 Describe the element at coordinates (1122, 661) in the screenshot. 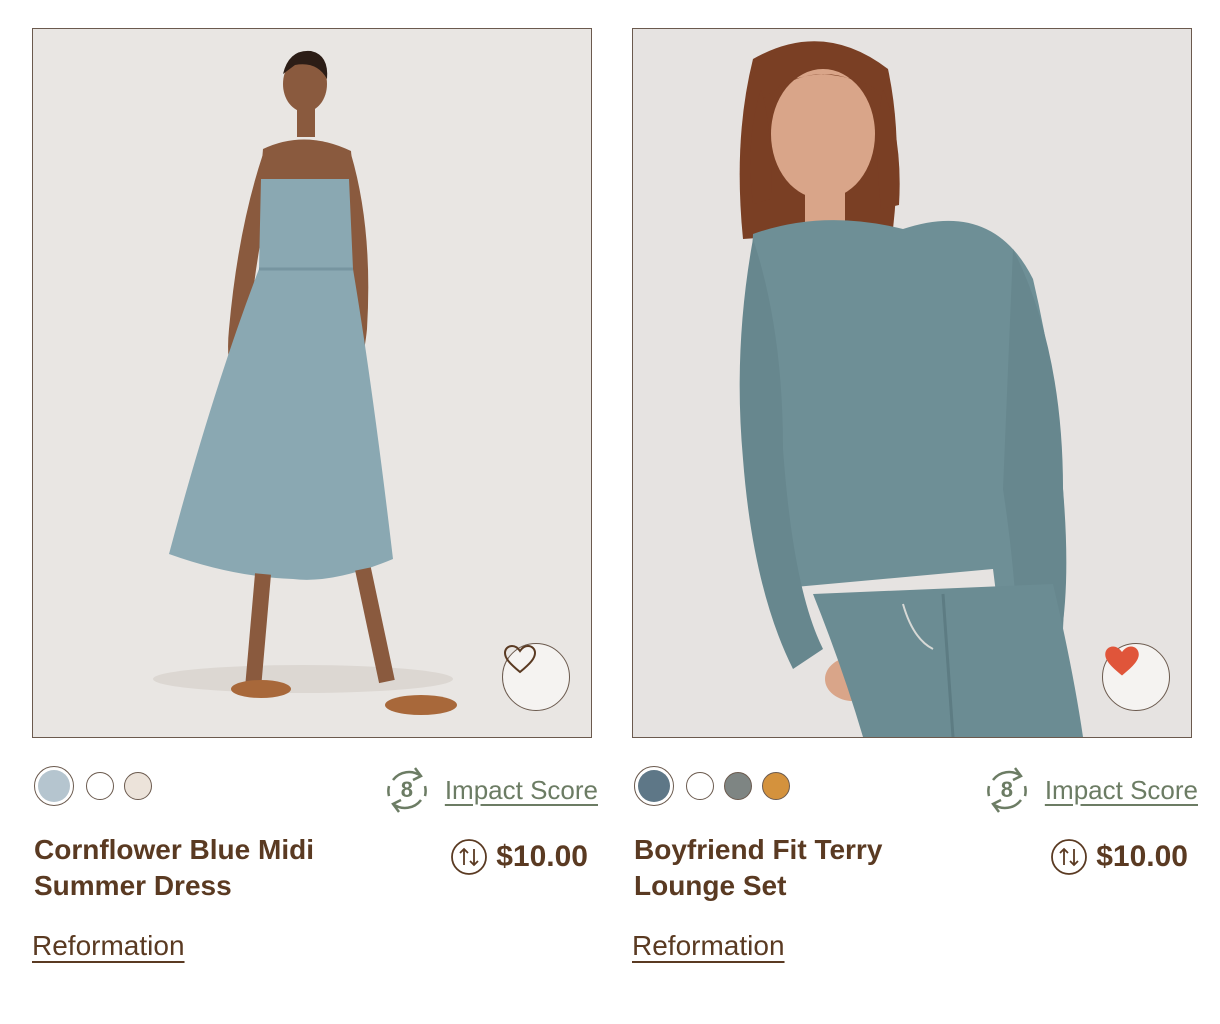

I see `heart-filled-icon` at that location.